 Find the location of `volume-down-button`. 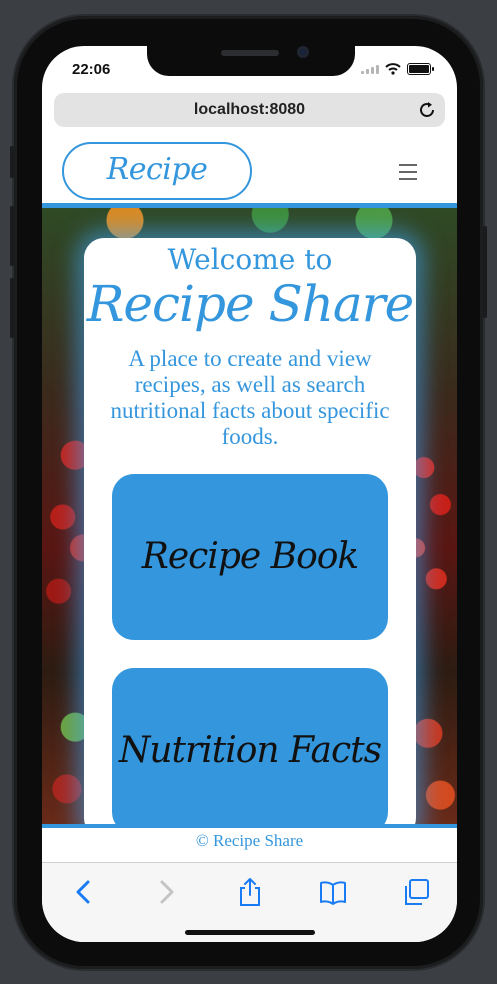

volume-down-button is located at coordinates (12, 308).